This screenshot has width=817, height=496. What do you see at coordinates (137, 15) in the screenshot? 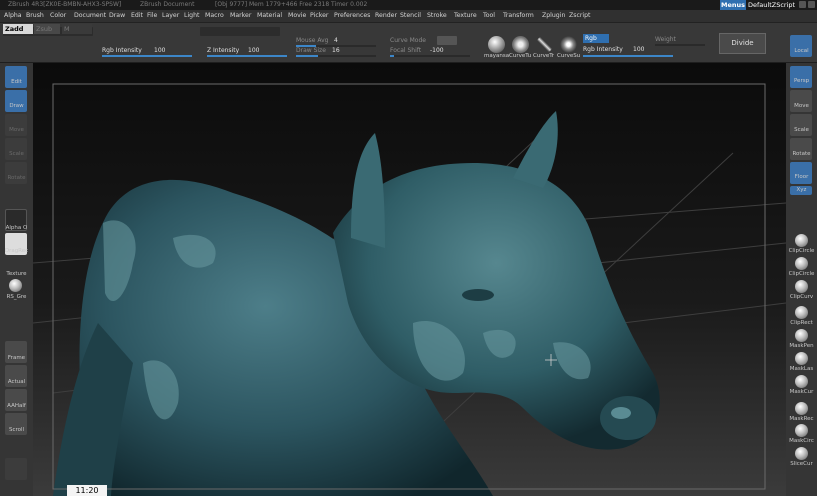
I see `menu-item-edit: Edit` at bounding box center [137, 15].